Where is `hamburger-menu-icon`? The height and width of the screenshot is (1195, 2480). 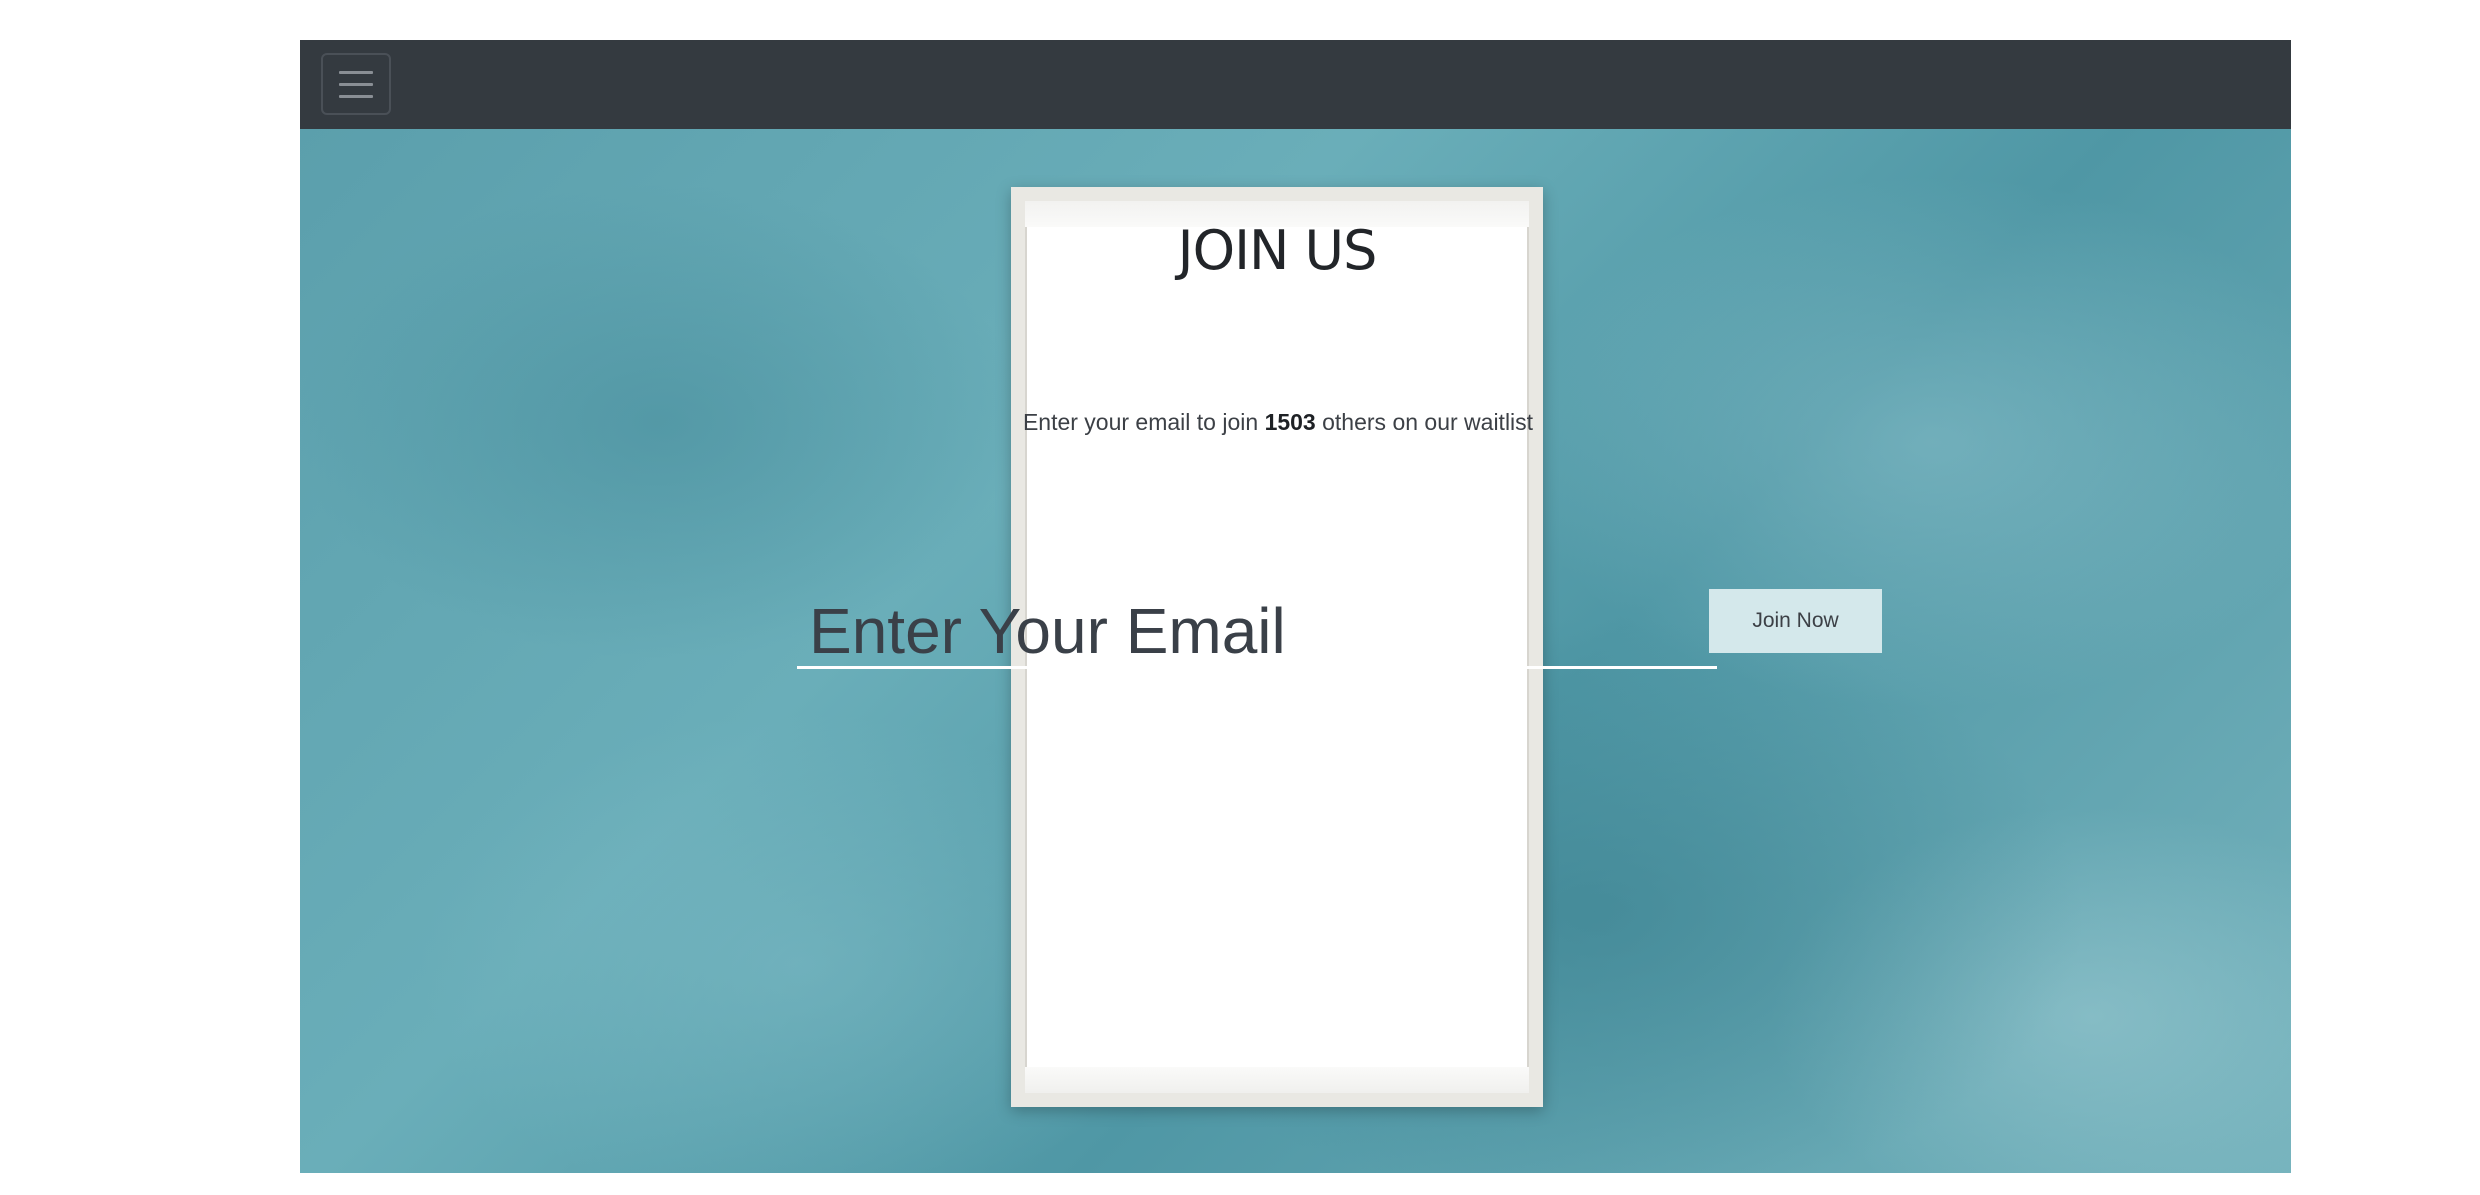
hamburger-menu-icon is located at coordinates (356, 72).